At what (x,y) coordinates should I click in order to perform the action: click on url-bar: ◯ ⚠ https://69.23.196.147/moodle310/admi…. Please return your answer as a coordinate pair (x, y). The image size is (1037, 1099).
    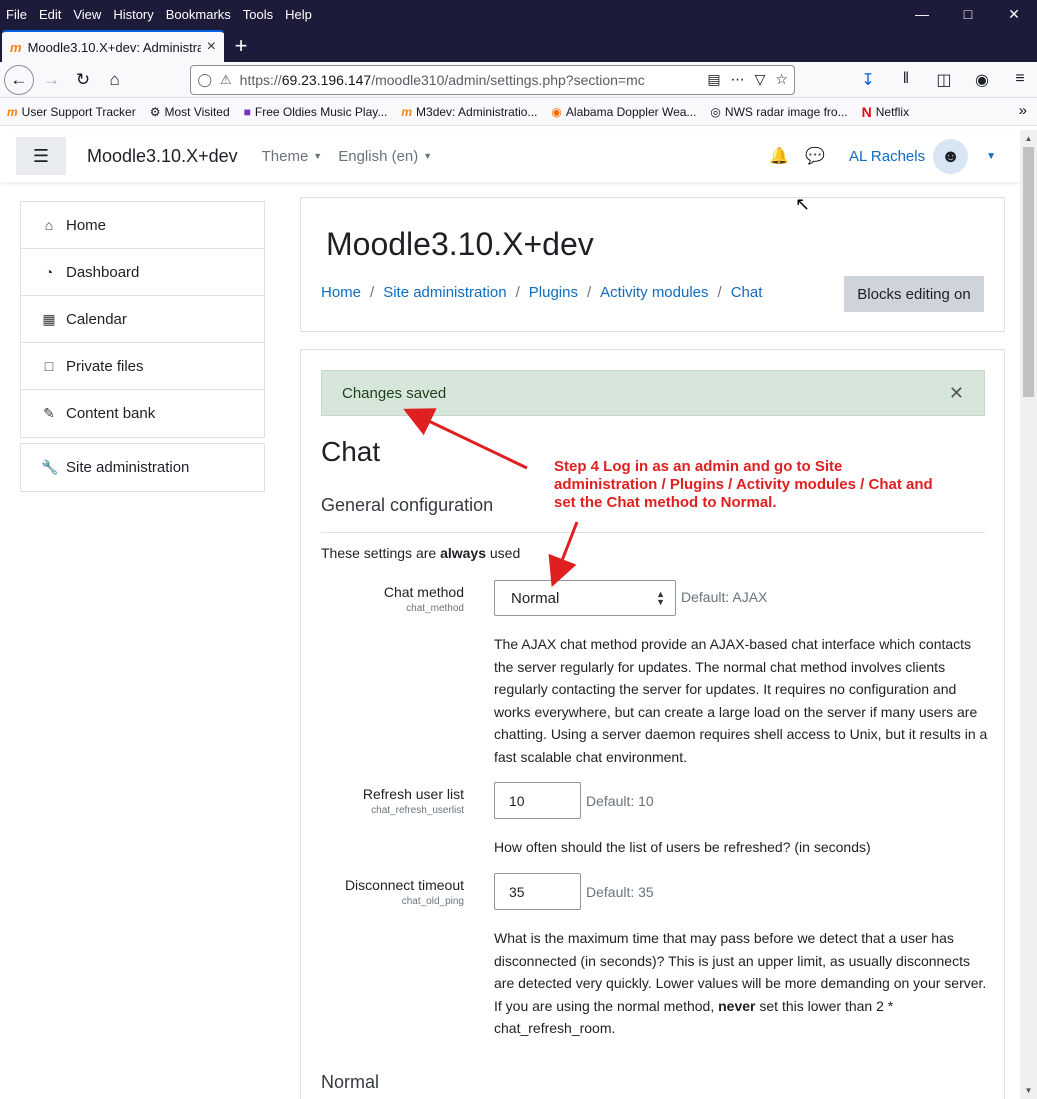
    Looking at the image, I should click on (492, 79).